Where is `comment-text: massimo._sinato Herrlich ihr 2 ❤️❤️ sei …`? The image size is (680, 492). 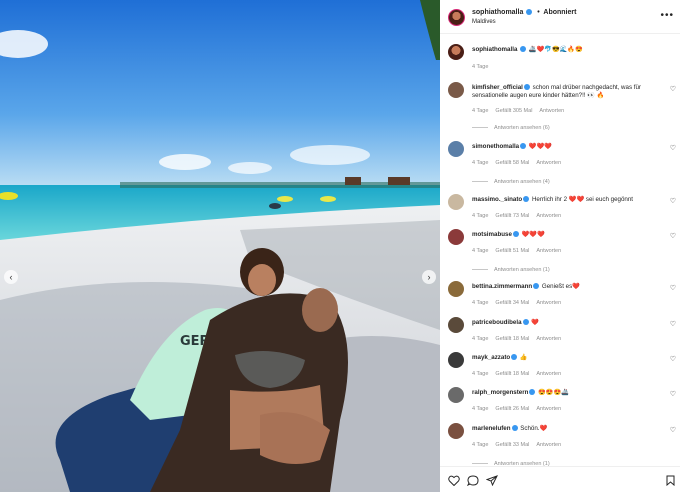 comment-text: massimo._sinato Herrlich ihr 2 ❤️❤️ sei … is located at coordinates (567, 200).